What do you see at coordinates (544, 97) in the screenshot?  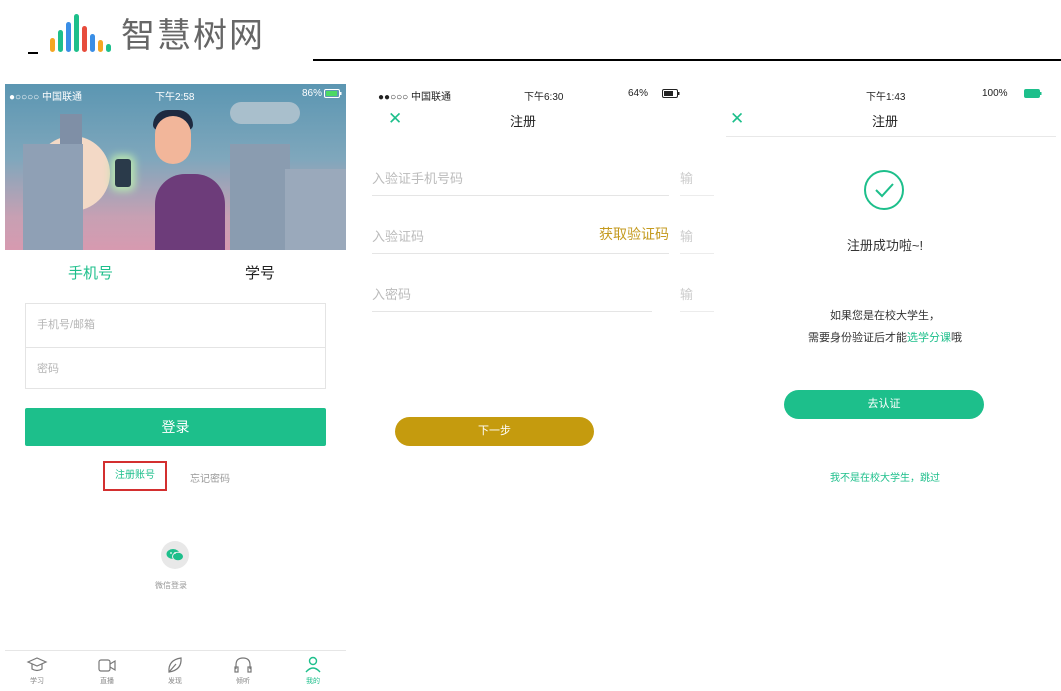 I see `status-time: 下午6:30` at bounding box center [544, 97].